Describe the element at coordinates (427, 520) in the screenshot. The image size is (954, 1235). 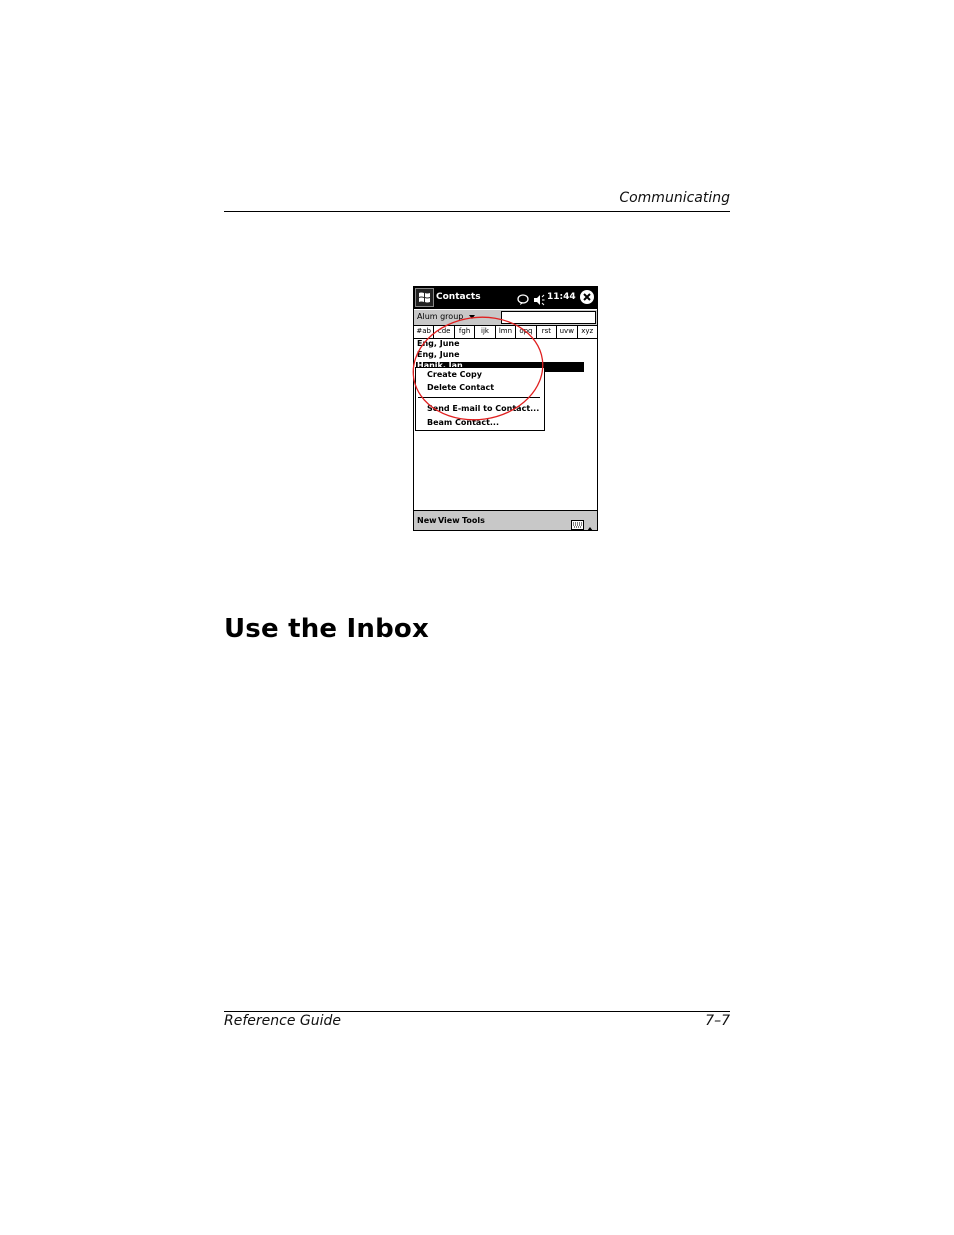
I see `menu-new: New` at that location.